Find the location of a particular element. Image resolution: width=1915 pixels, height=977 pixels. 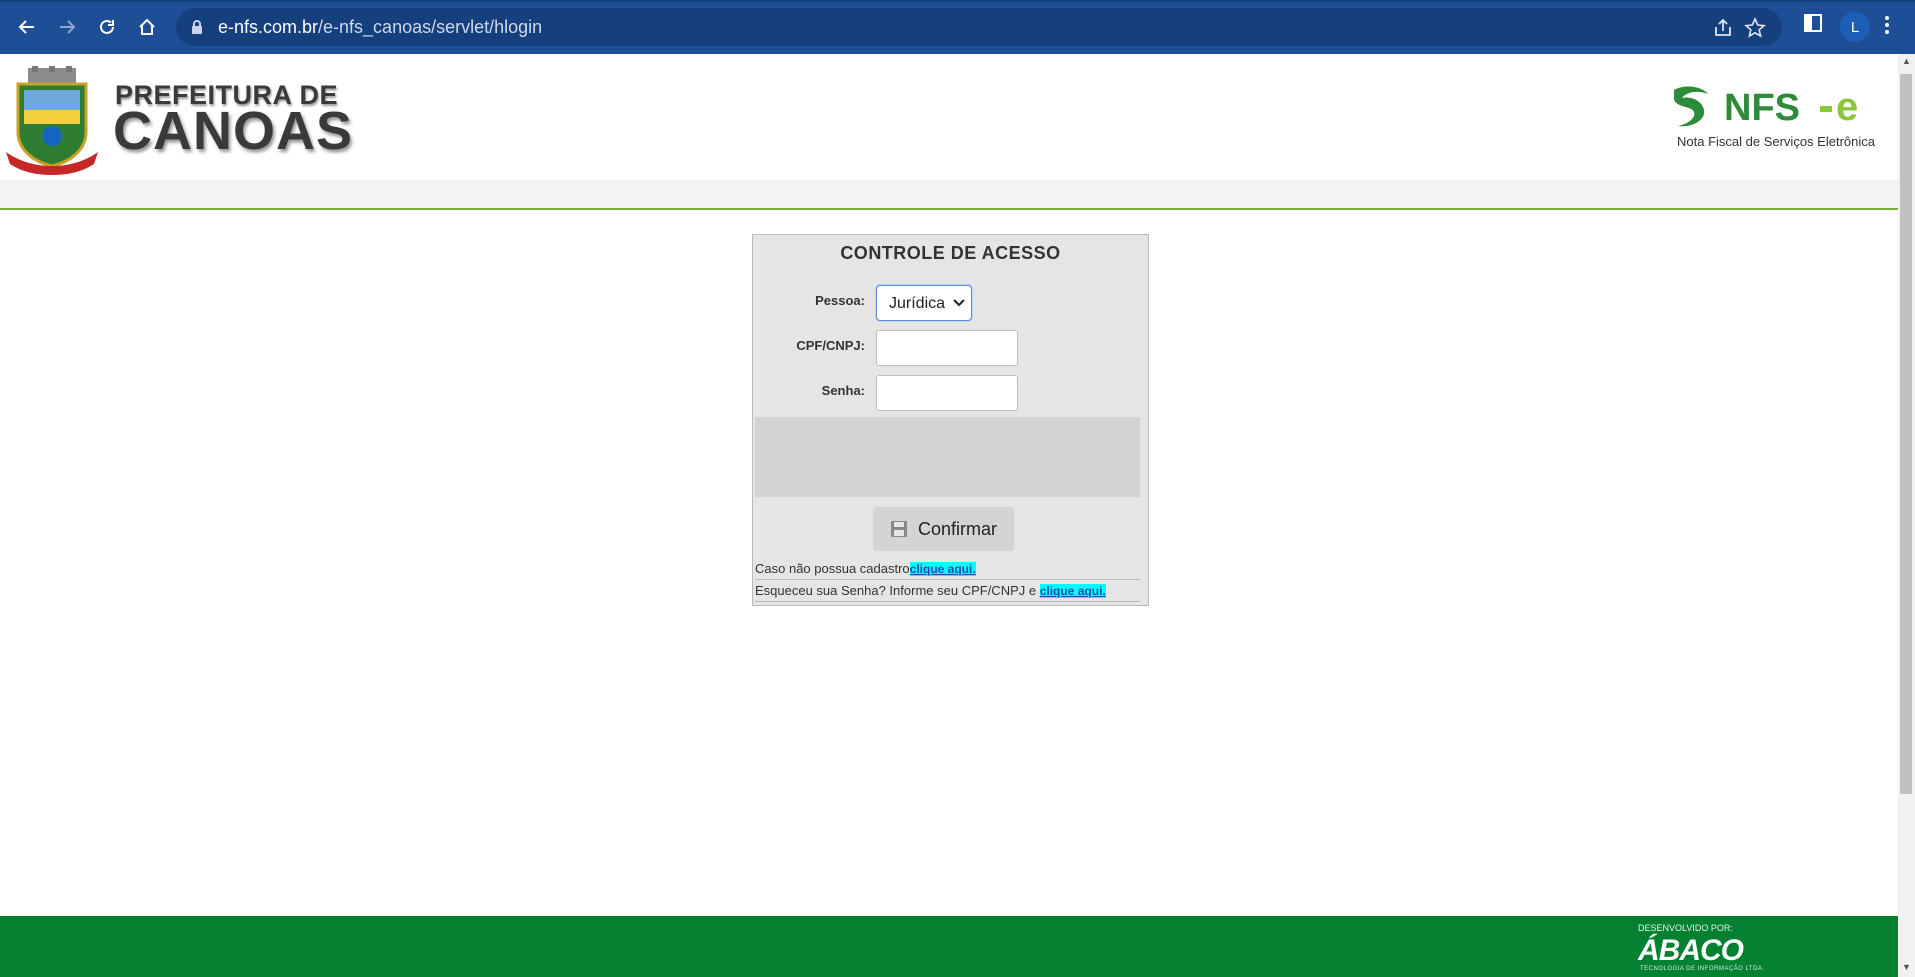

cpf-cnpj-label: CPF/CNPJ: is located at coordinates (830, 345).